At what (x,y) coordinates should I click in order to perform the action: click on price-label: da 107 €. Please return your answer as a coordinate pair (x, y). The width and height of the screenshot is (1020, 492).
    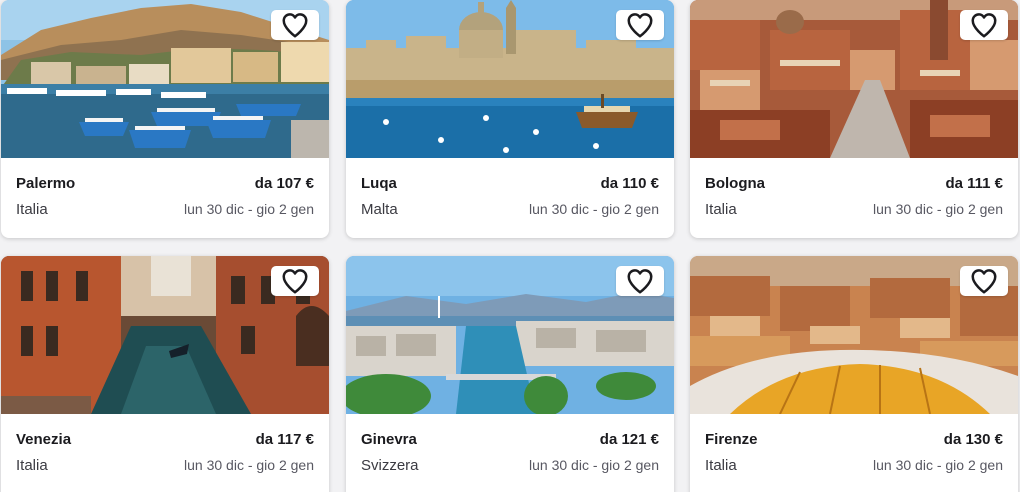
    Looking at the image, I should click on (284, 183).